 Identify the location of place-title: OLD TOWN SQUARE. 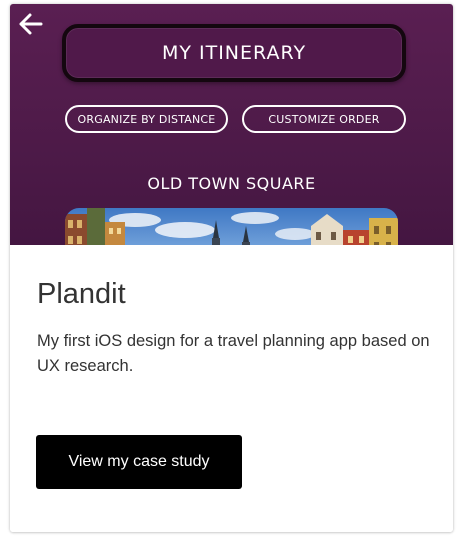
(231, 183).